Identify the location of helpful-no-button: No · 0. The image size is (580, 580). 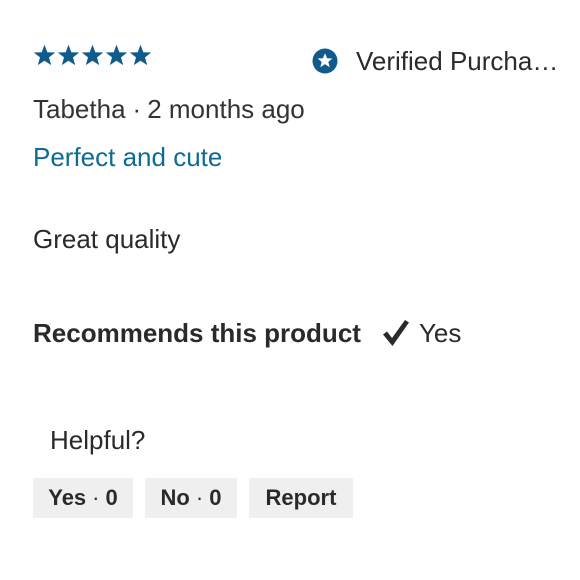
(191, 498).